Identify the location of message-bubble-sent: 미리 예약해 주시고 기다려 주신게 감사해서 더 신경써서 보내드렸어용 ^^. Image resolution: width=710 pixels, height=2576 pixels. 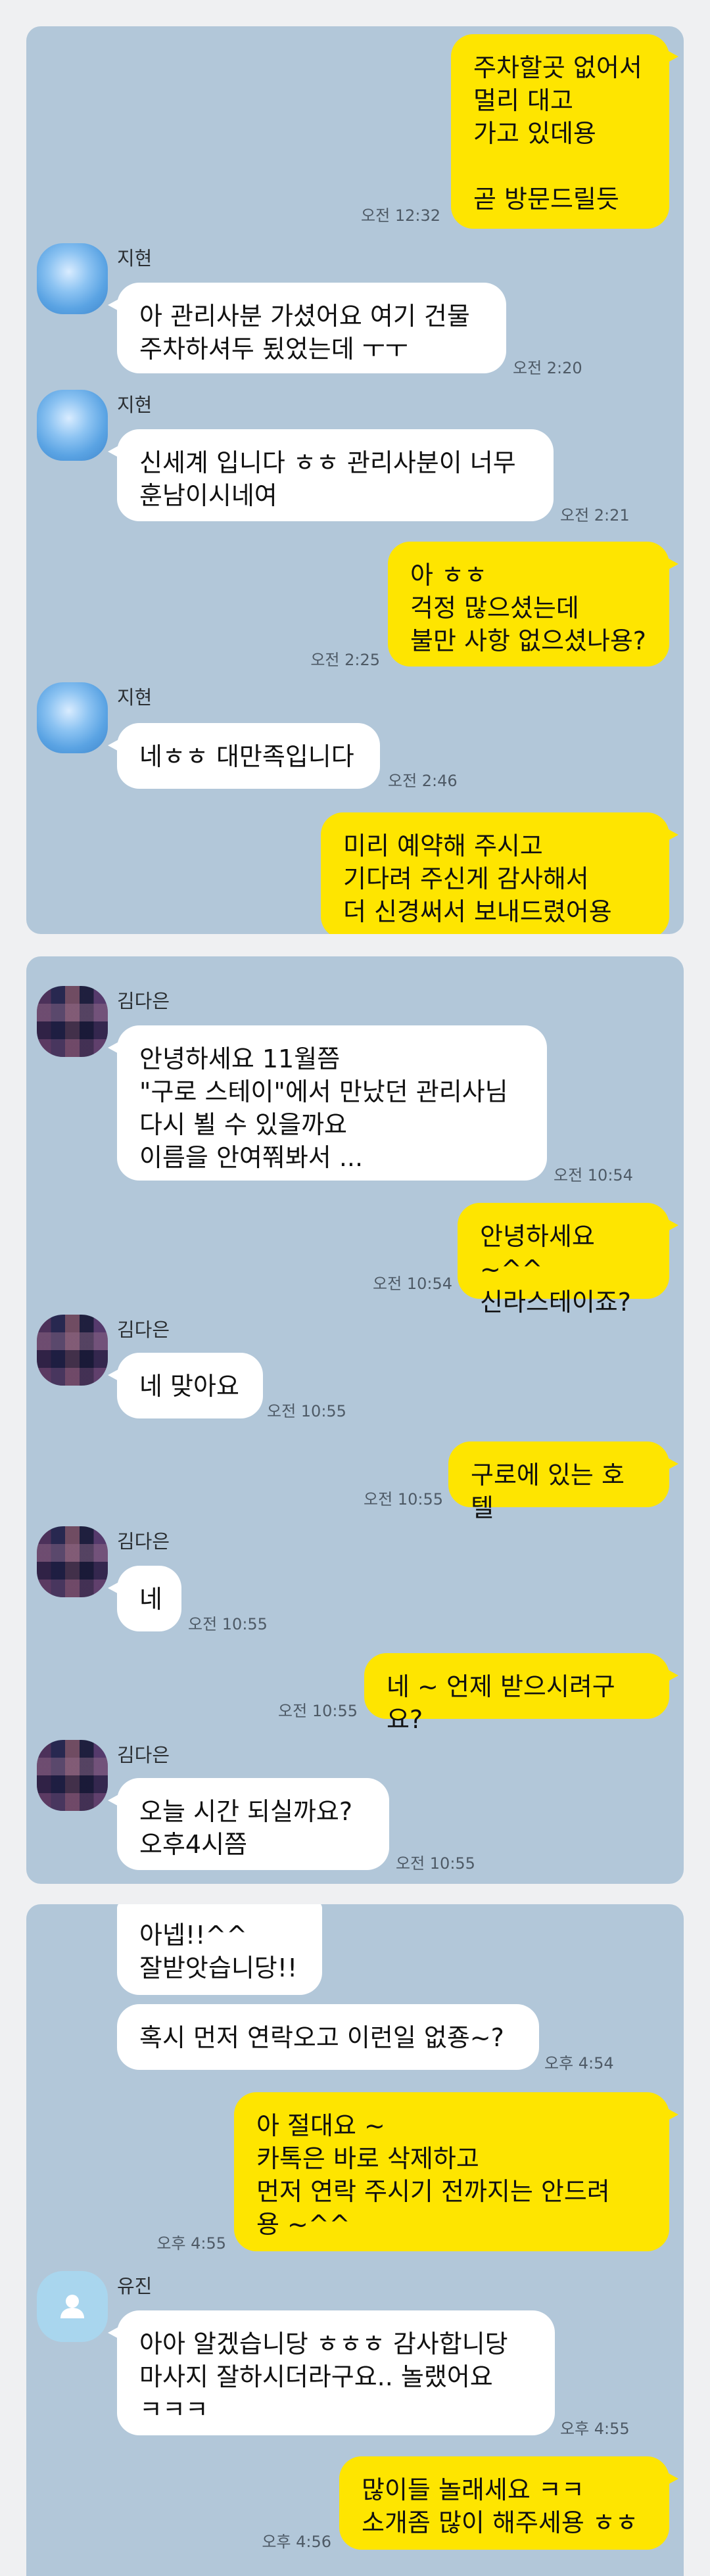
(499, 873).